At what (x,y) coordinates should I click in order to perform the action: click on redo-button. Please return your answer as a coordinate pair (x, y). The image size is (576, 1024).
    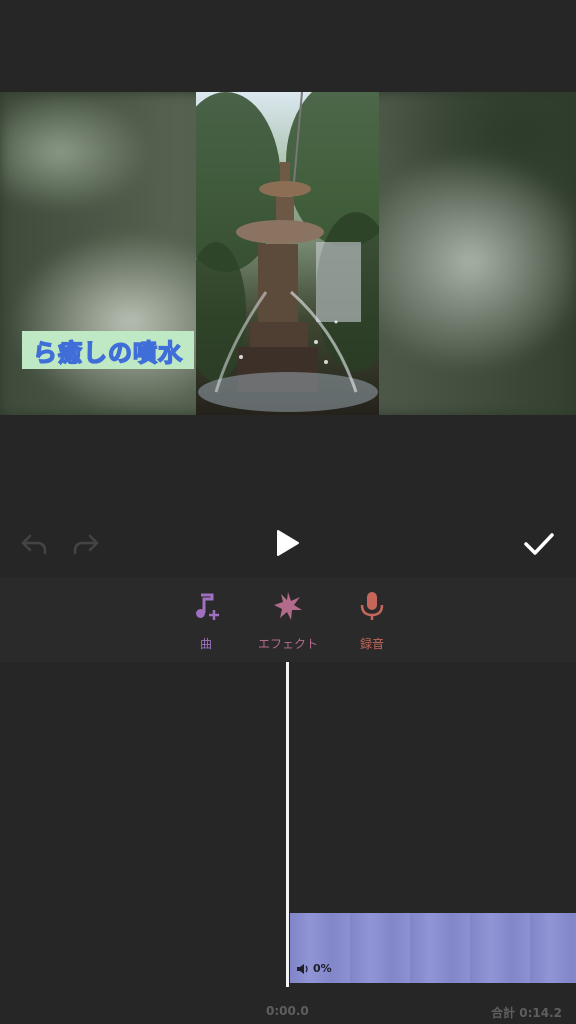
    Looking at the image, I should click on (86, 544).